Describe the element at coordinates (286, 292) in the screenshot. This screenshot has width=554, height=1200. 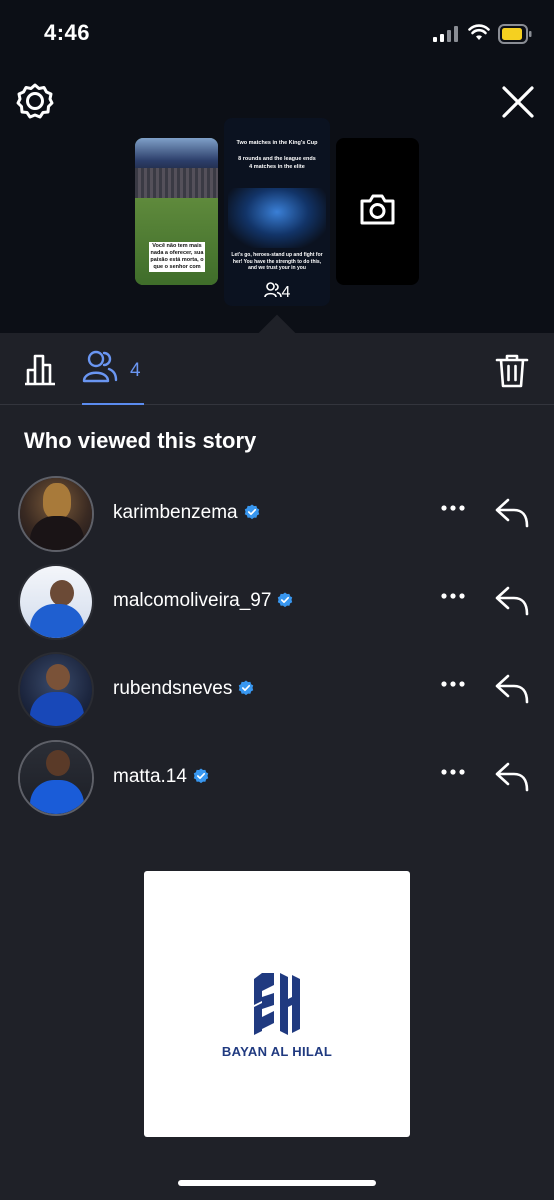
I see `story-viewer-count-value: 4` at that location.